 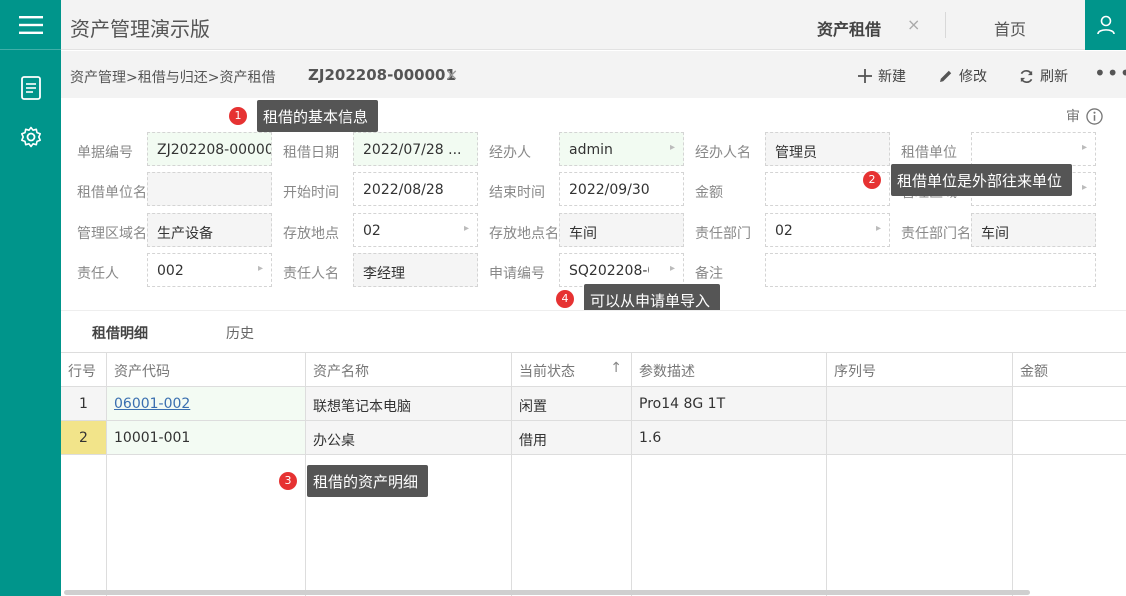 I want to click on doc-no-value: ZJ202208-000001, so click(x=214, y=150).